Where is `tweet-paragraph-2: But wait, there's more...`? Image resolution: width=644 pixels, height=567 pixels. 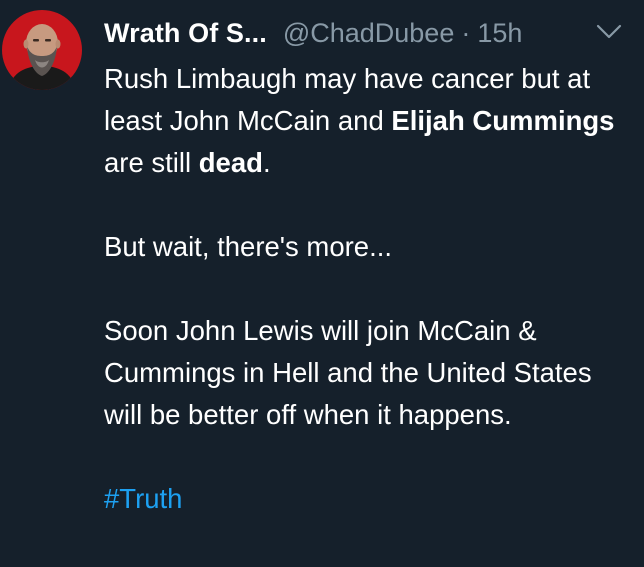
tweet-paragraph-2: But wait, there's more... is located at coordinates (248, 246).